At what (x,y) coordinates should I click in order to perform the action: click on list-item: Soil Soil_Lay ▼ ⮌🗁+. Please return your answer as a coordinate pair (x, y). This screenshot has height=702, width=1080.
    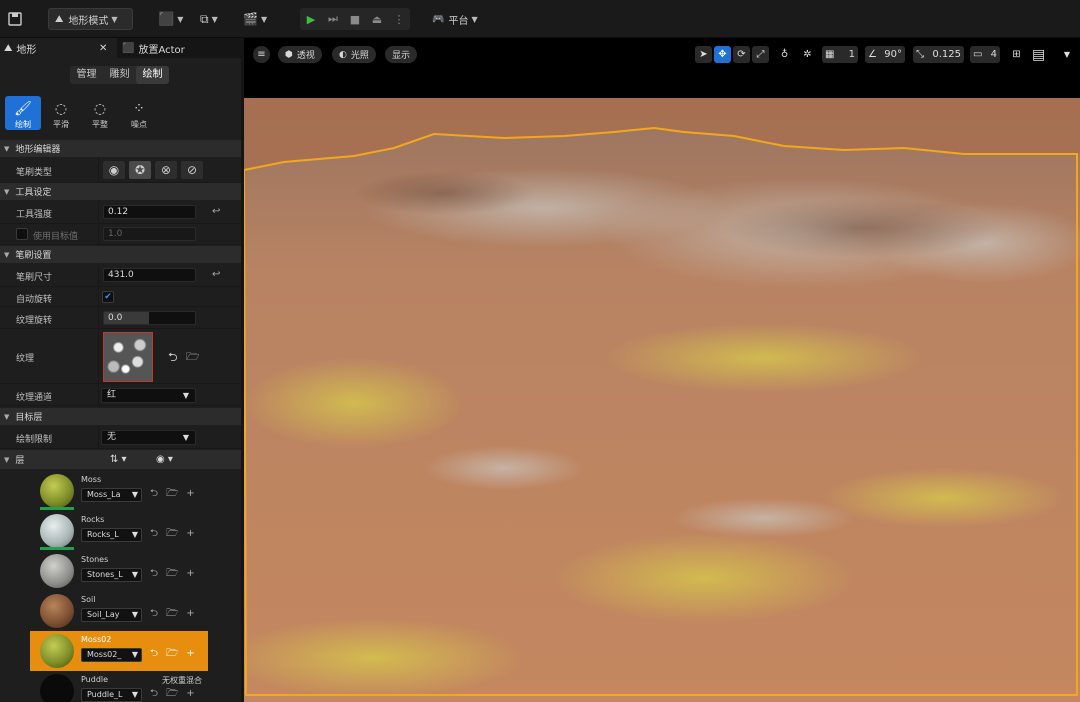
    Looking at the image, I should click on (119, 611).